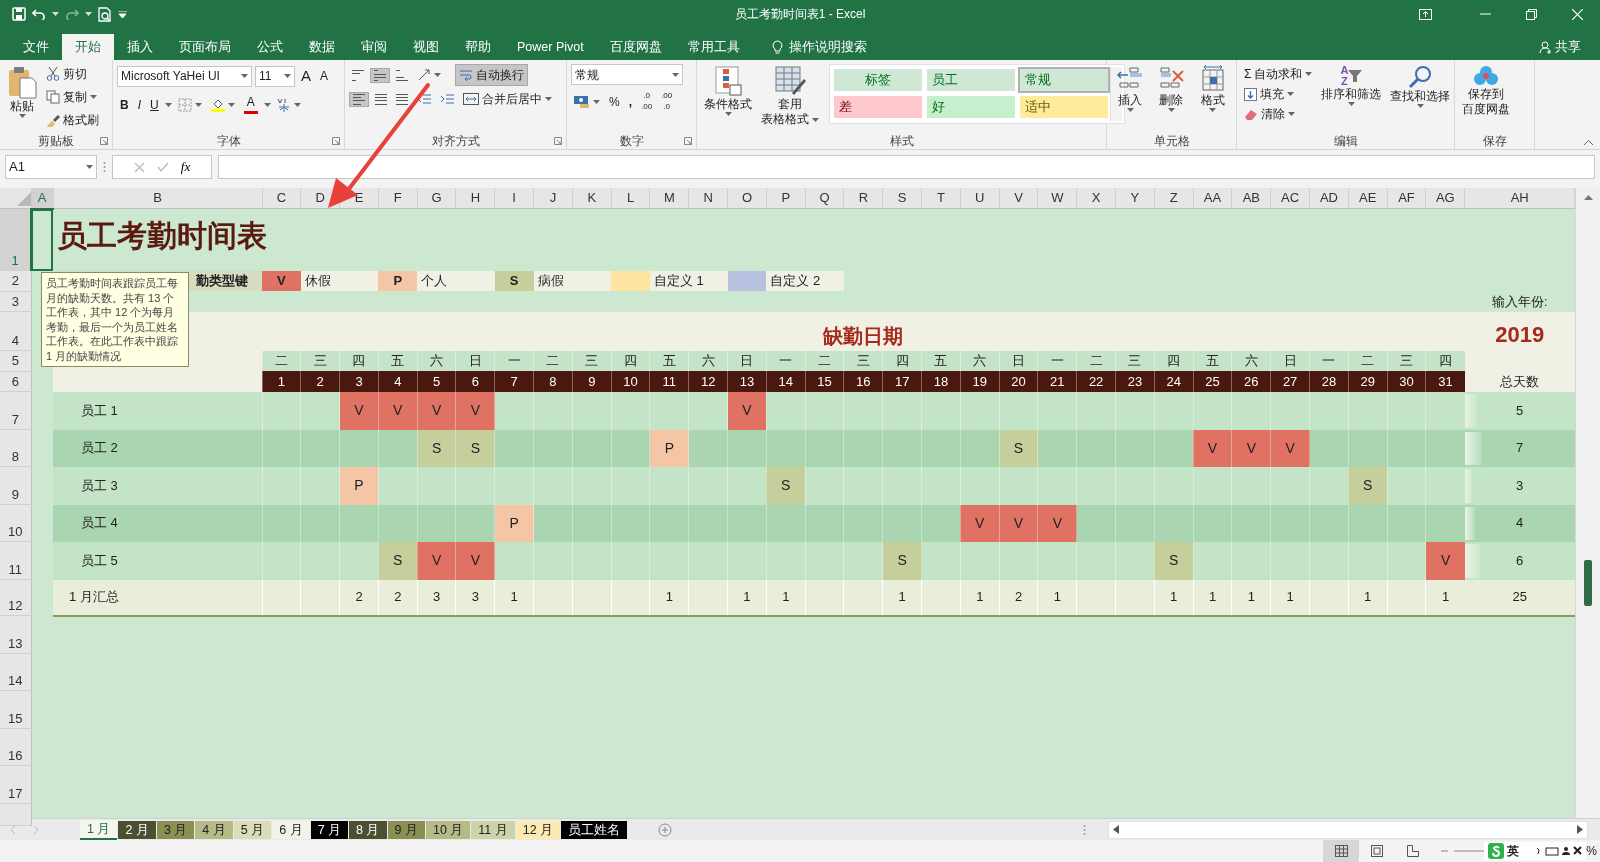  What do you see at coordinates (971, 106) in the screenshot?
I see `cell-style: 好` at bounding box center [971, 106].